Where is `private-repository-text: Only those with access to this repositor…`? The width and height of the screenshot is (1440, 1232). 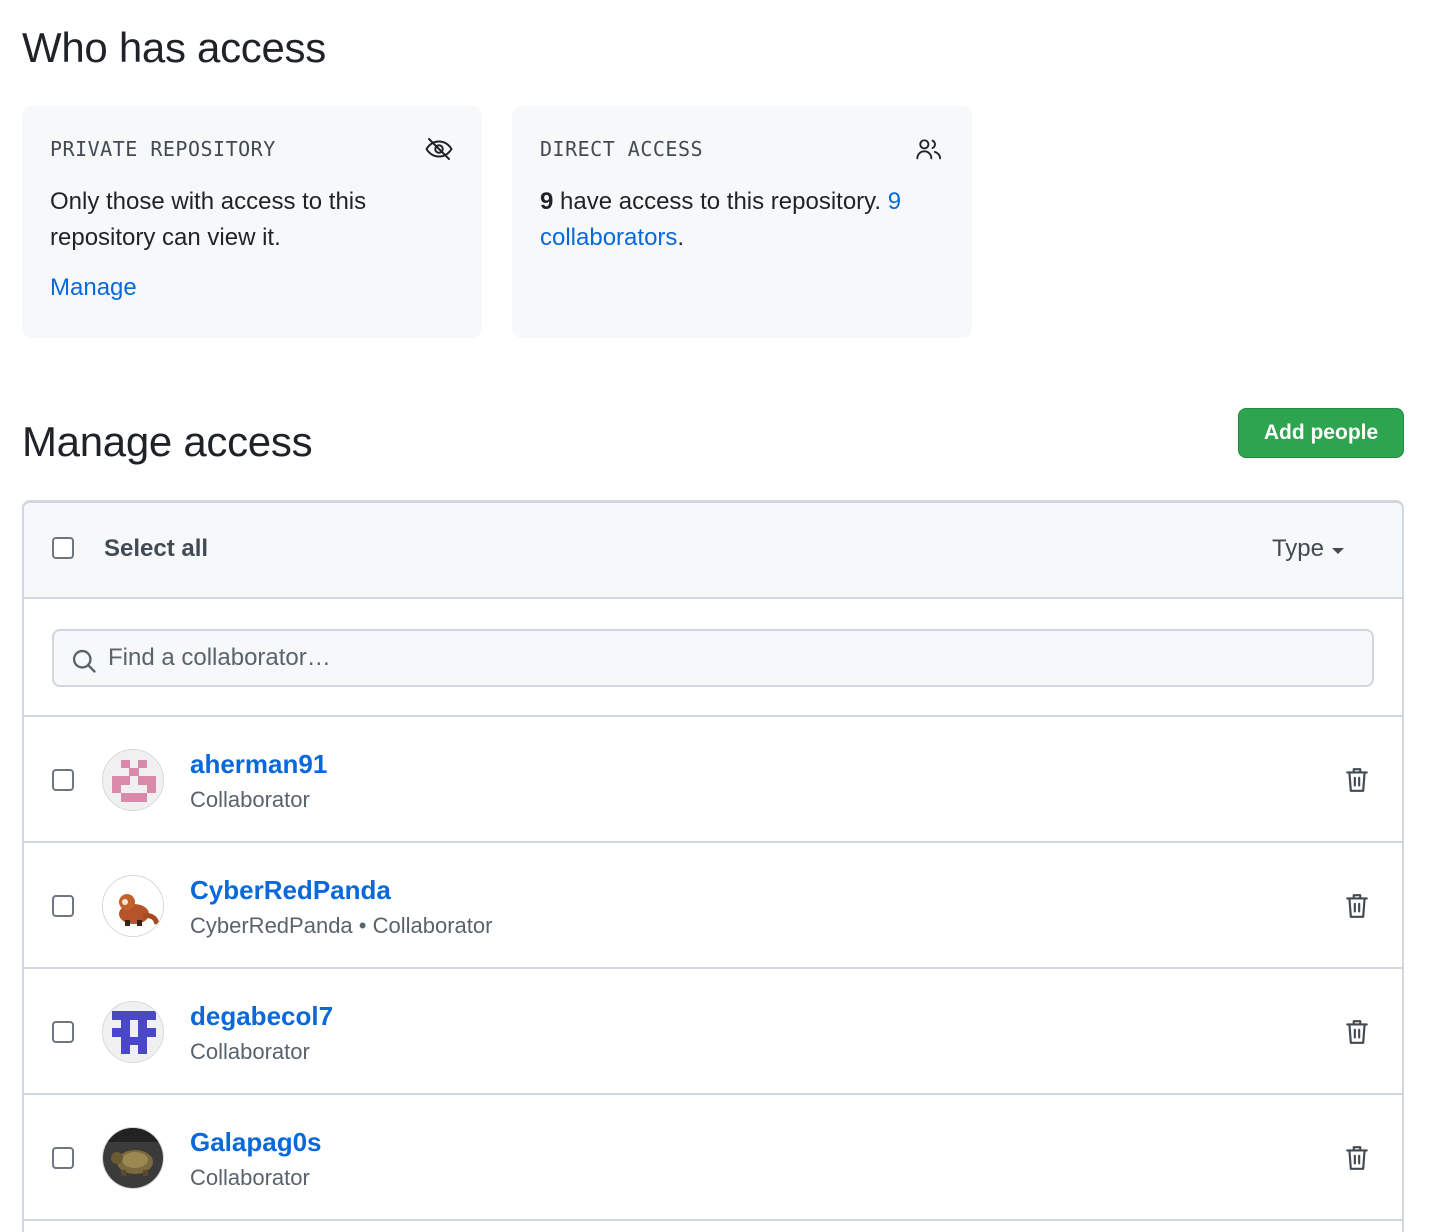 private-repository-text: Only those with access to this repositor… is located at coordinates (208, 219).